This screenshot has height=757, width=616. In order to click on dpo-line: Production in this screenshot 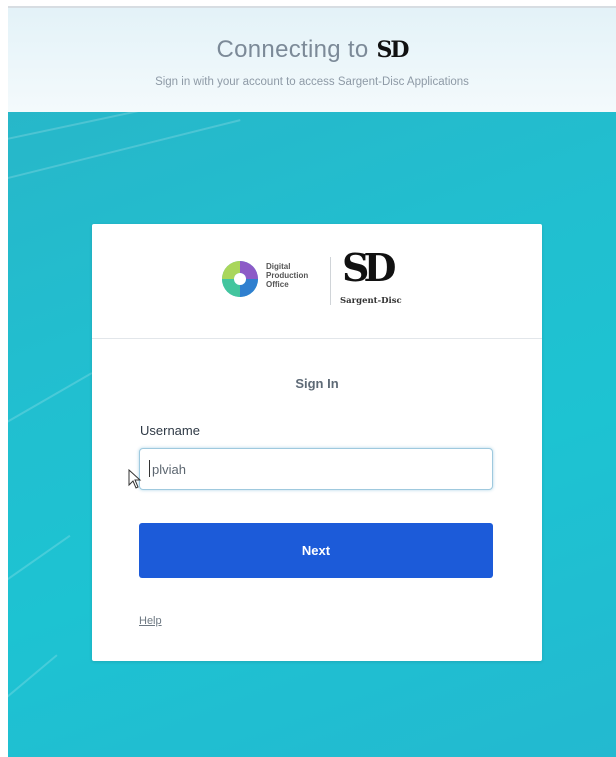, I will do `click(287, 275)`.